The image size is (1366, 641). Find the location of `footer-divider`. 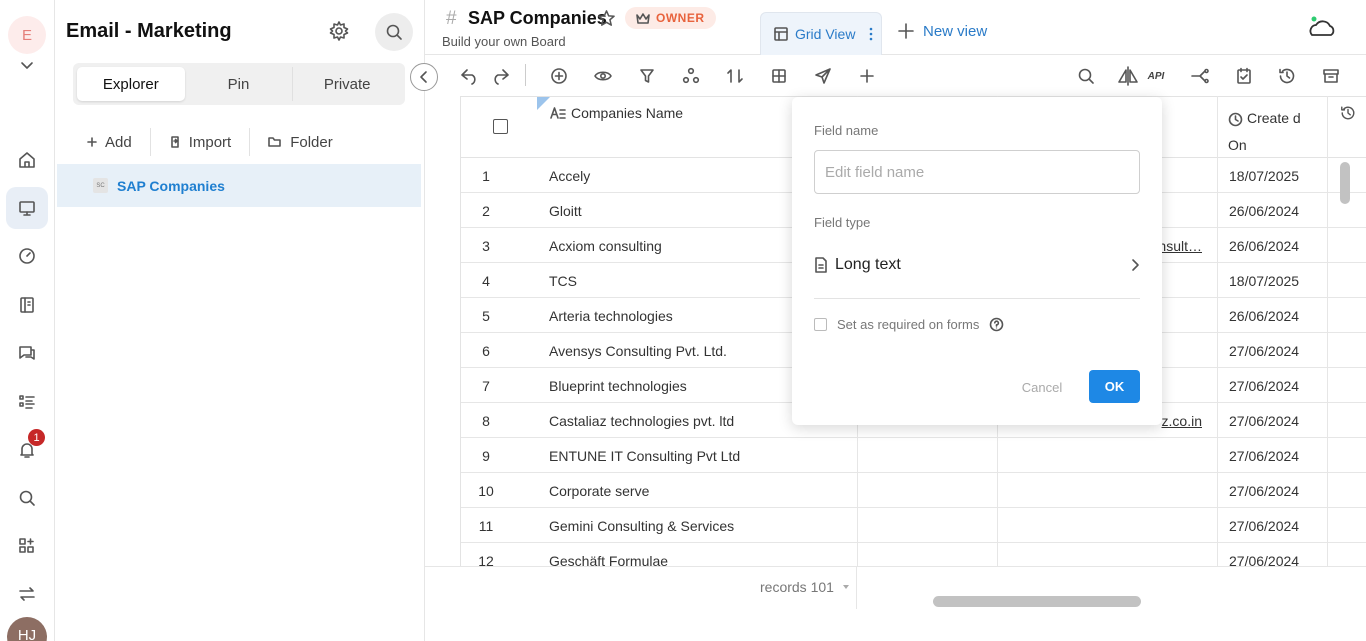

footer-divider is located at coordinates (856, 588).